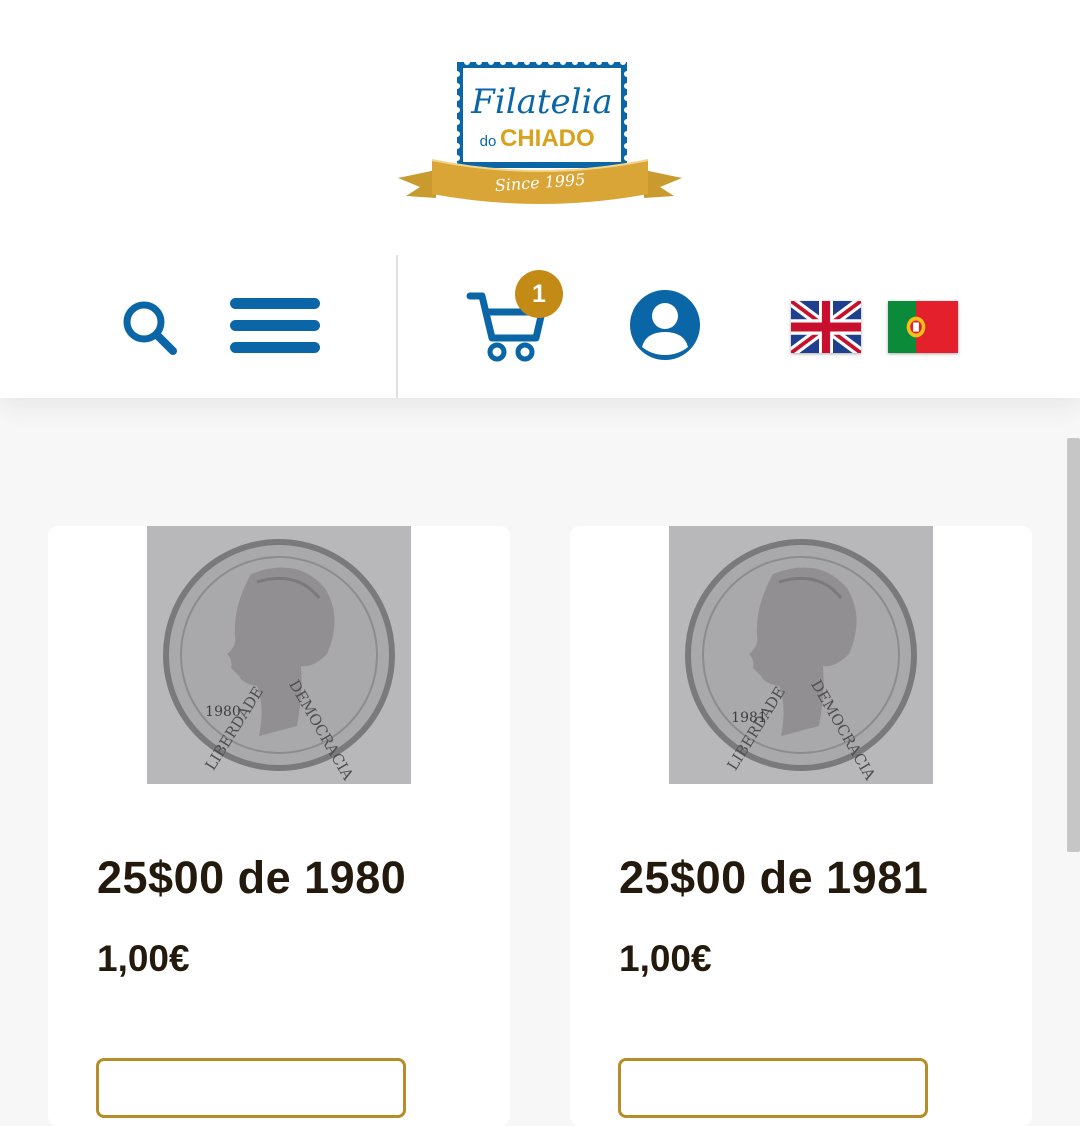 The height and width of the screenshot is (1126, 1080). I want to click on filatelia-do-chiado-logo: Filatelia do CHIADO Since 1995, so click(540, 131).